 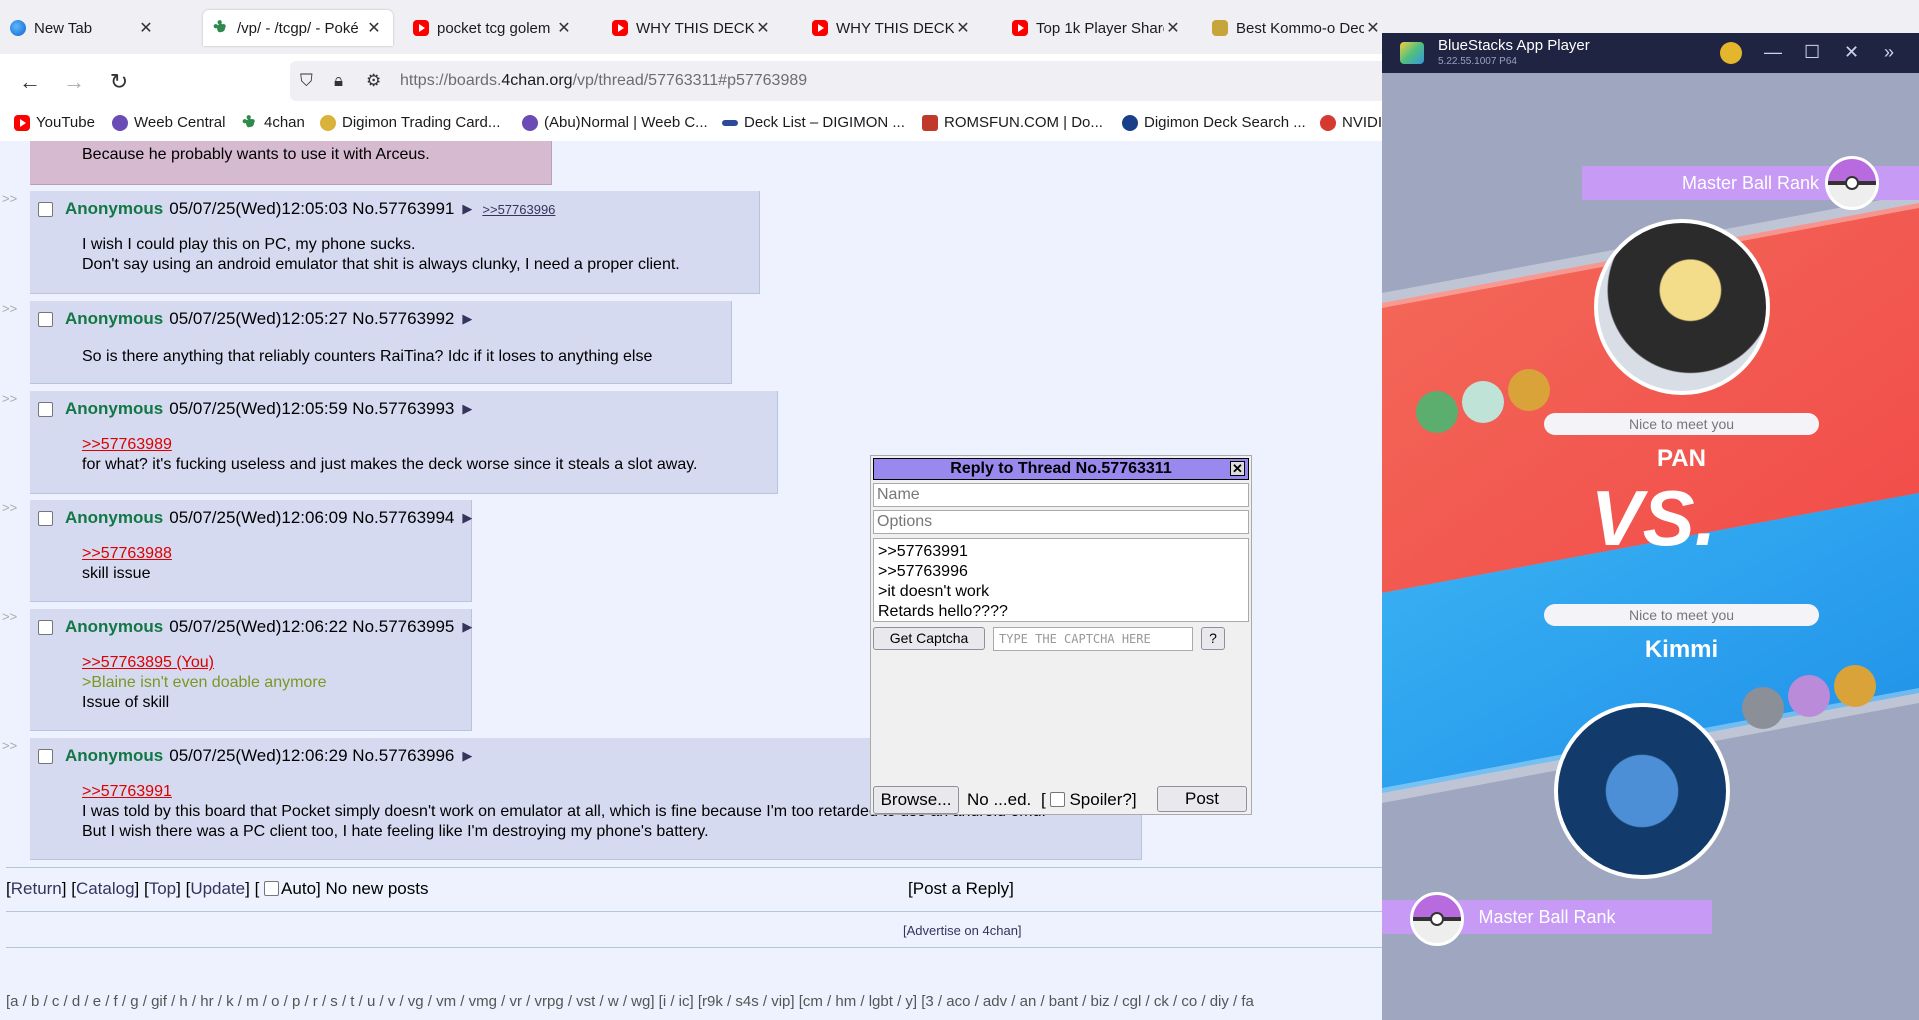 I want to click on bookmark-weeb-central: Weeb Central, so click(x=168, y=122).